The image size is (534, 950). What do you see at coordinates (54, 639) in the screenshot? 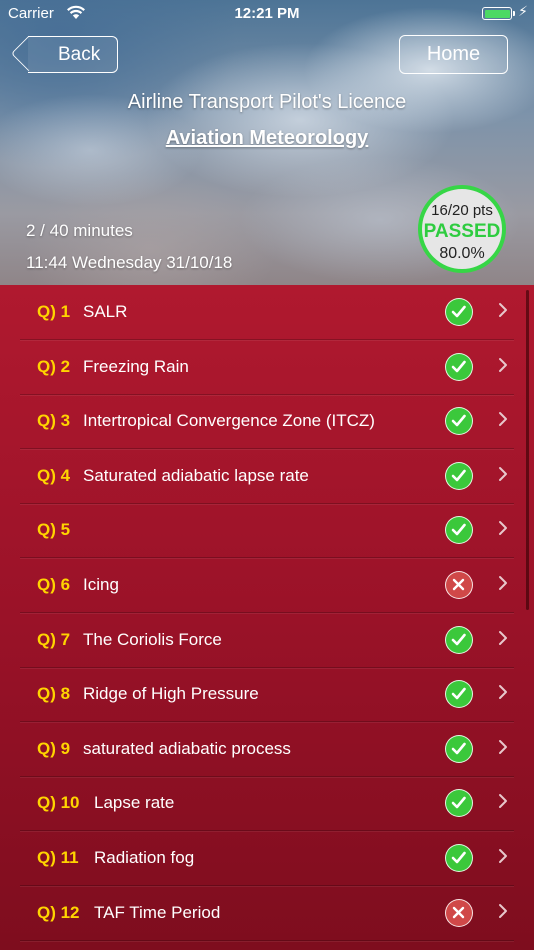
I see `question-number: Q) 7` at bounding box center [54, 639].